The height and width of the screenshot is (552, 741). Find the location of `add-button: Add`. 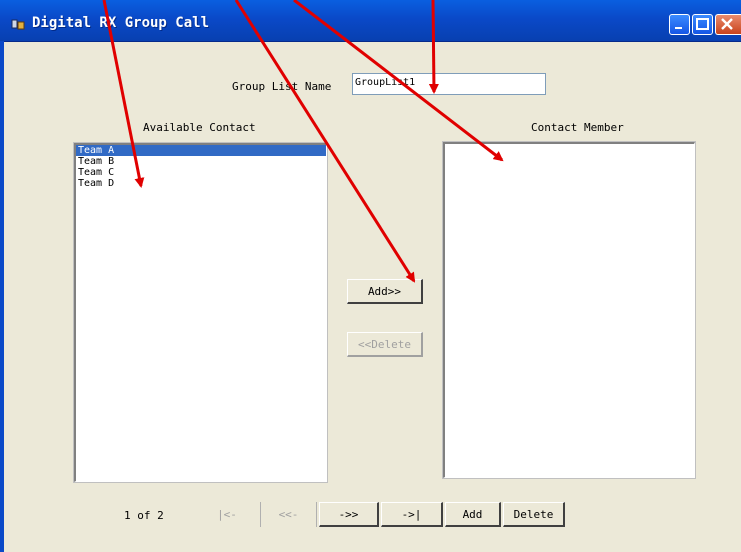

add-button: Add is located at coordinates (473, 514).